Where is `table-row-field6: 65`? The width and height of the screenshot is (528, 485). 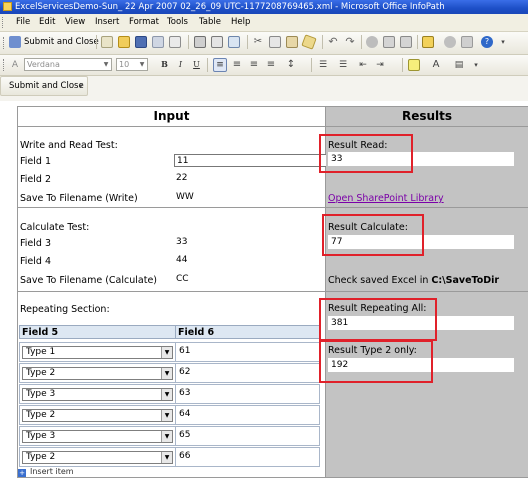 table-row-field6: 65 is located at coordinates (247, 436).